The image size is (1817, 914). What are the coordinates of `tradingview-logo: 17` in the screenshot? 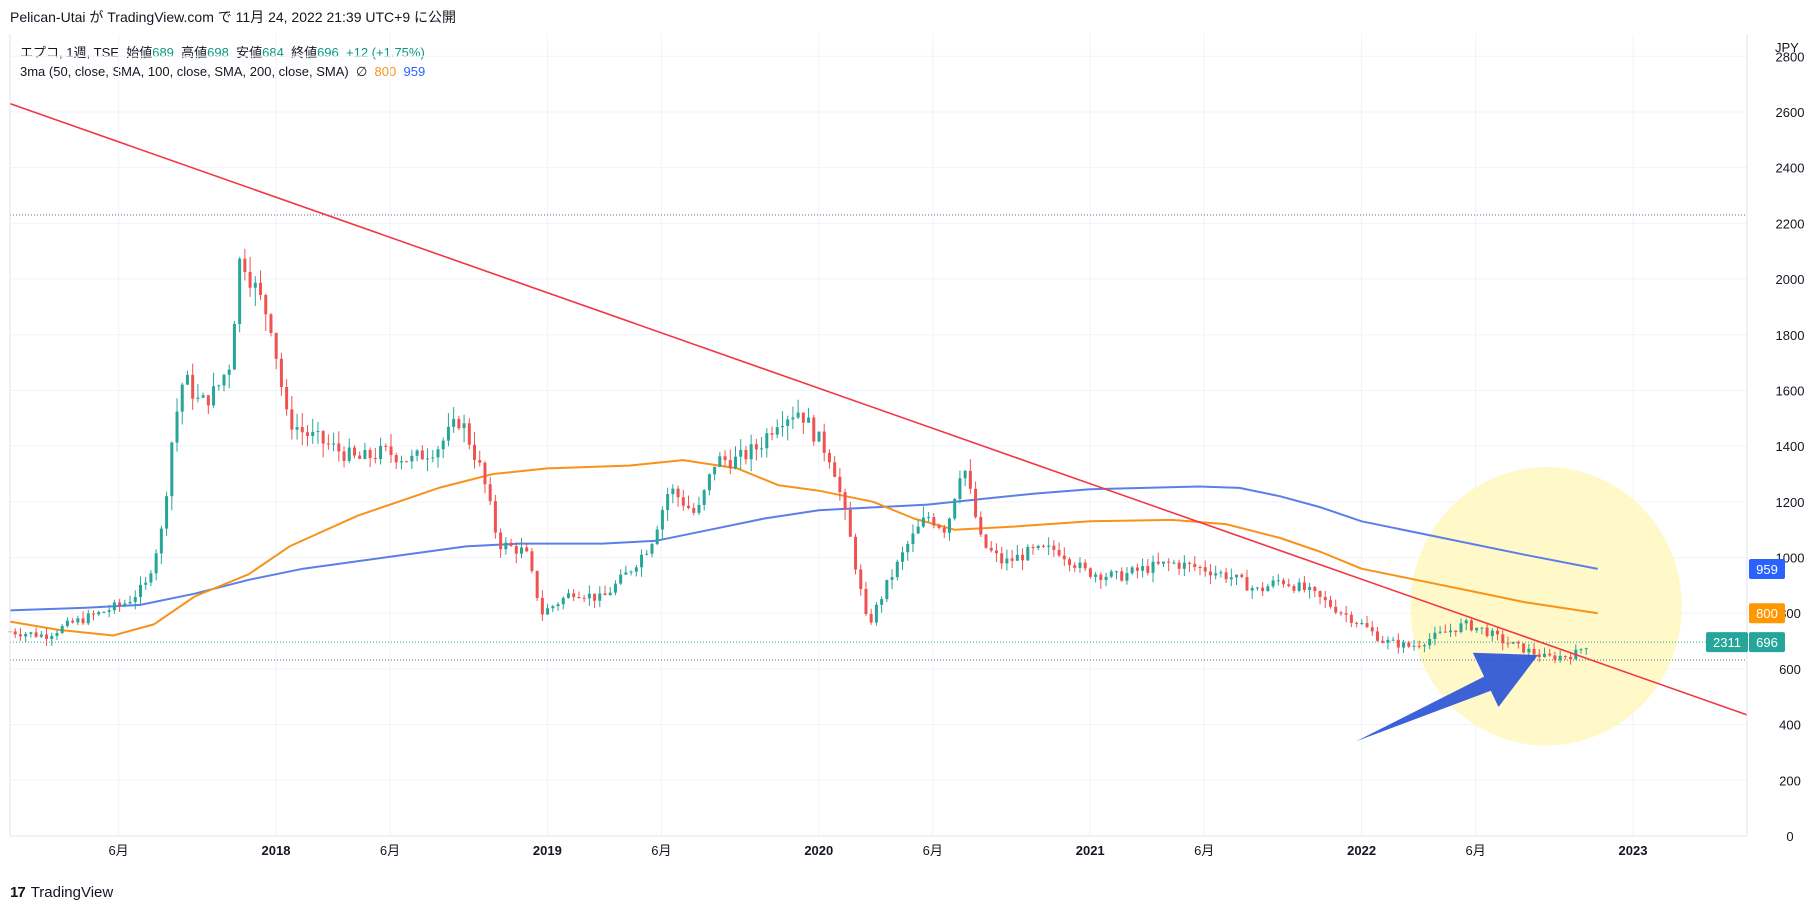 It's located at (18, 892).